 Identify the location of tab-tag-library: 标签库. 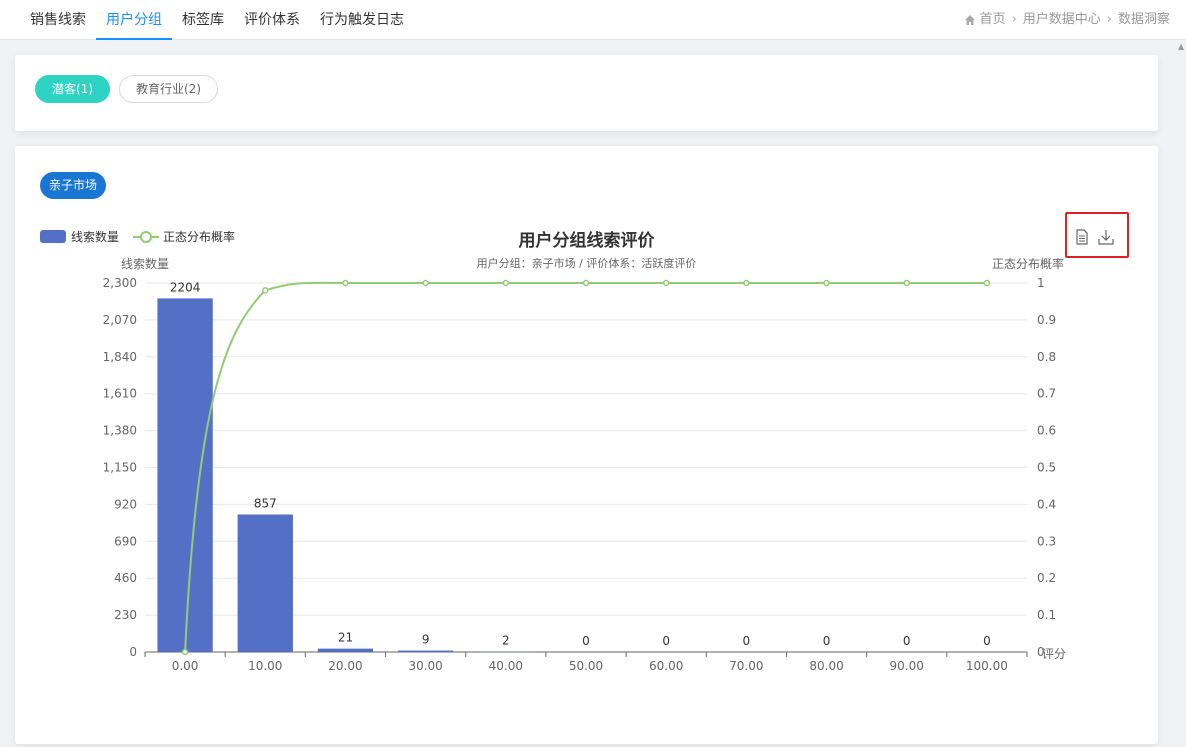
(203, 20).